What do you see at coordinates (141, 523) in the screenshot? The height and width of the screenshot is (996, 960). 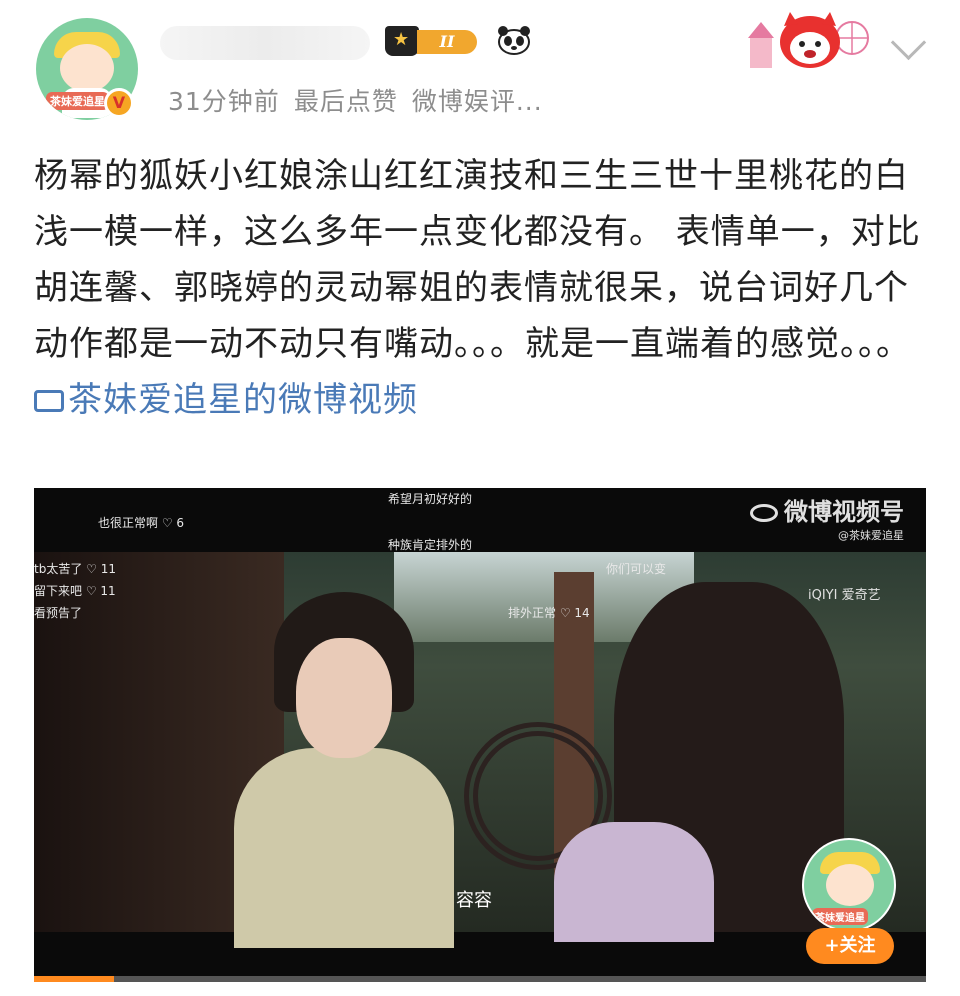 I see `danmaku-comment: 也很正常啊 ♡ 6` at bounding box center [141, 523].